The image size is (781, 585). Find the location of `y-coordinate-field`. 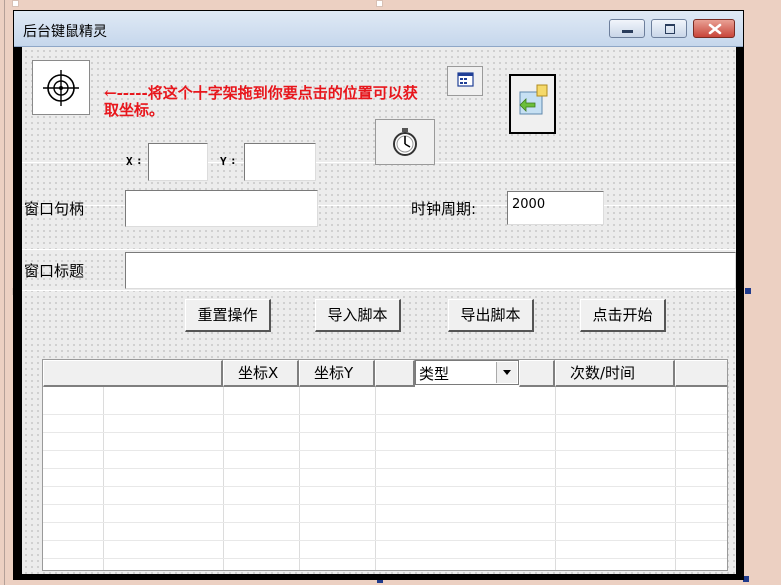

y-coordinate-field is located at coordinates (280, 162).